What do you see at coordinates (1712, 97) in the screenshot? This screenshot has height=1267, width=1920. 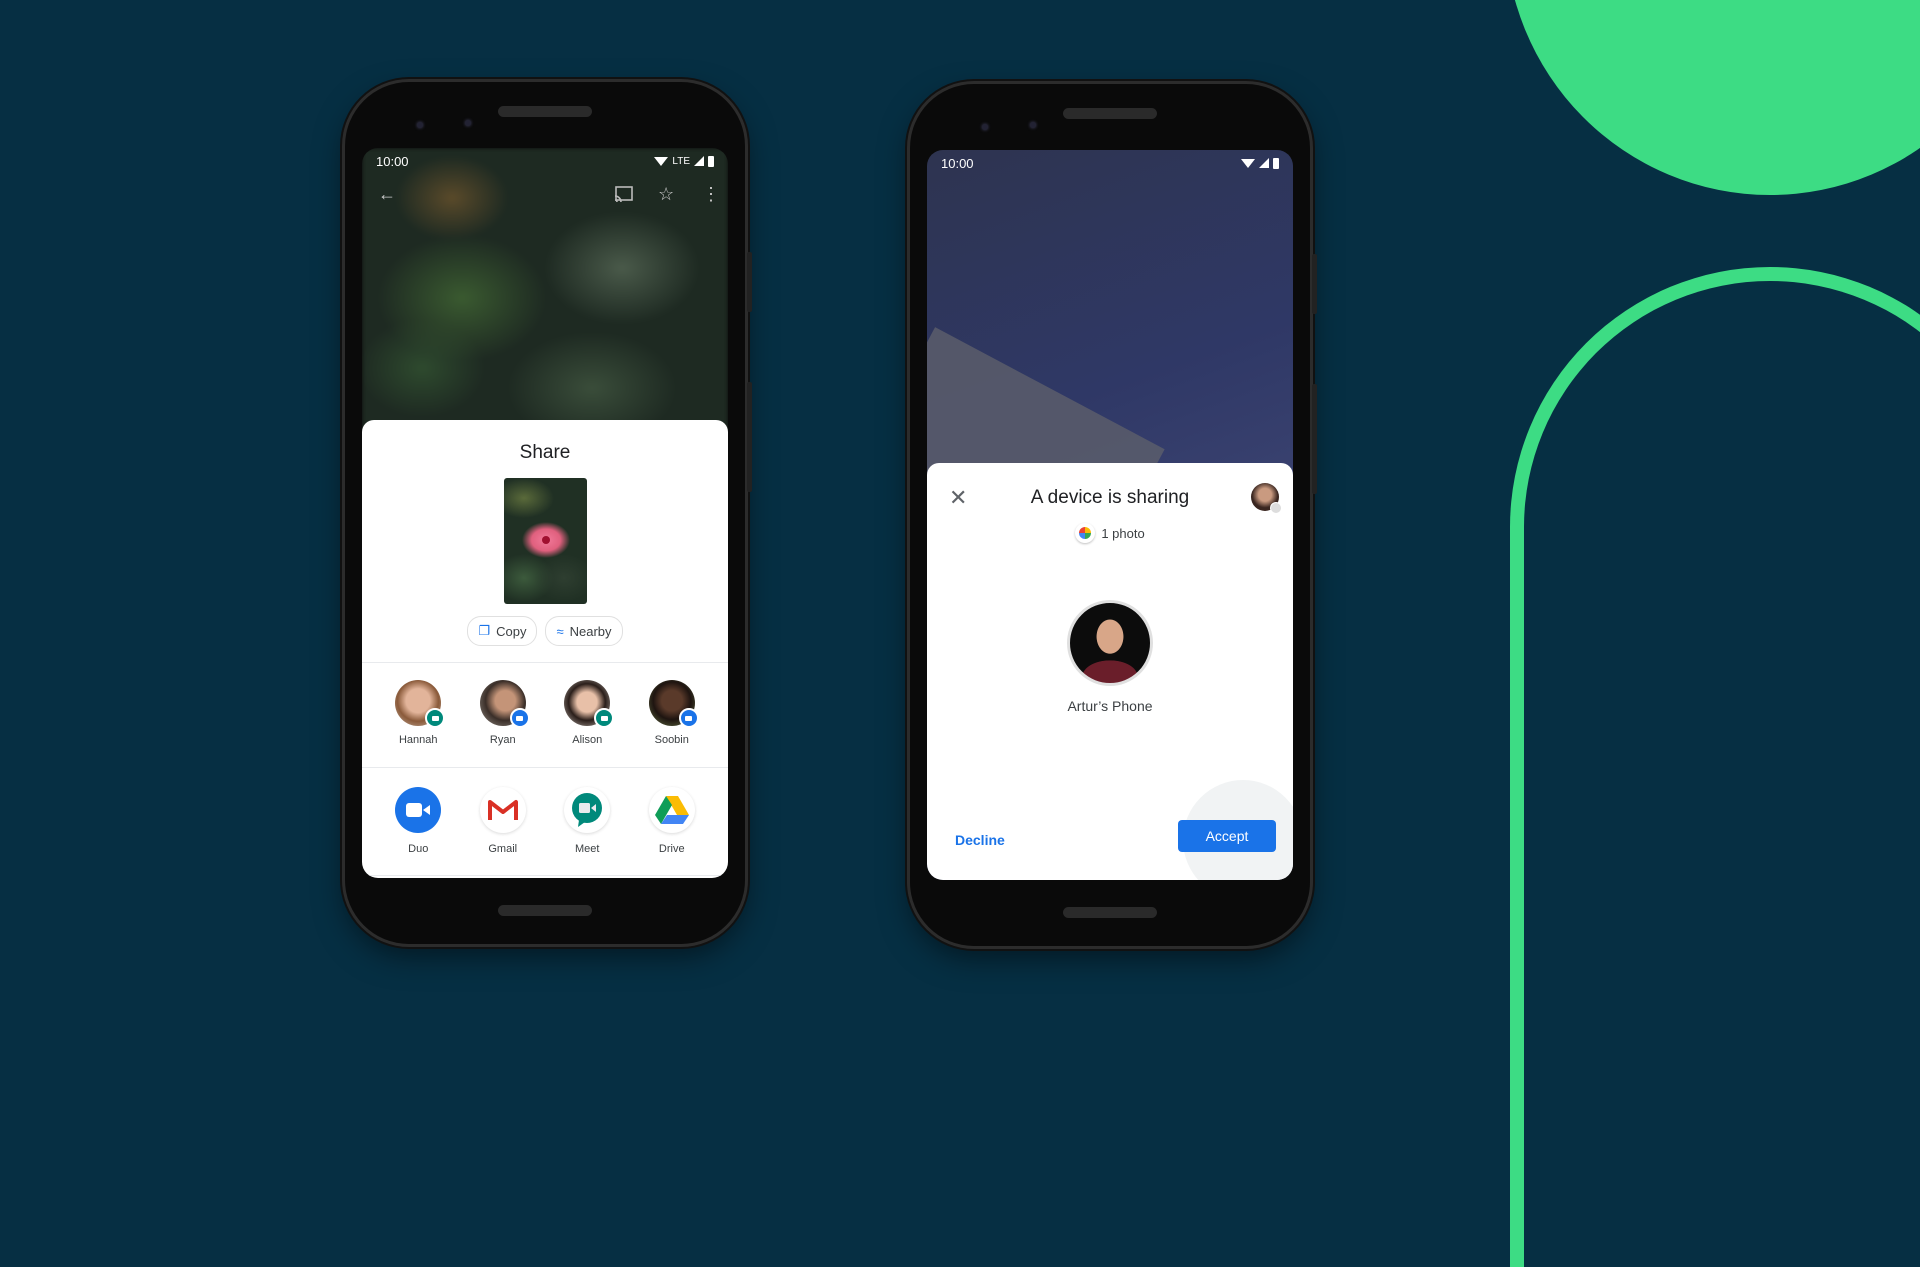 I see `decorative-green-circle` at bounding box center [1712, 97].